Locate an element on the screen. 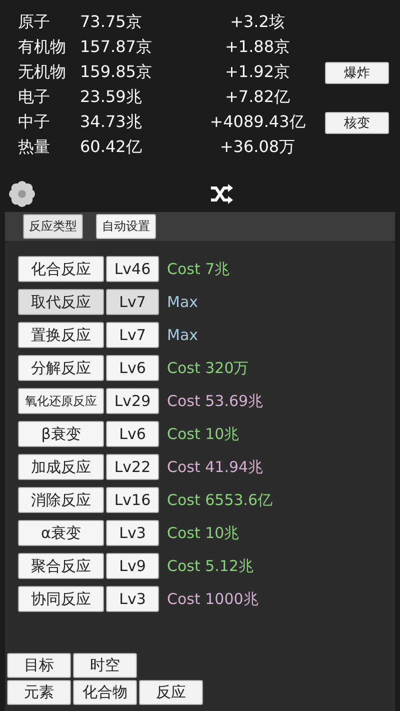 The height and width of the screenshot is (711, 400). resource-name: 原子 is located at coordinates (34, 22).